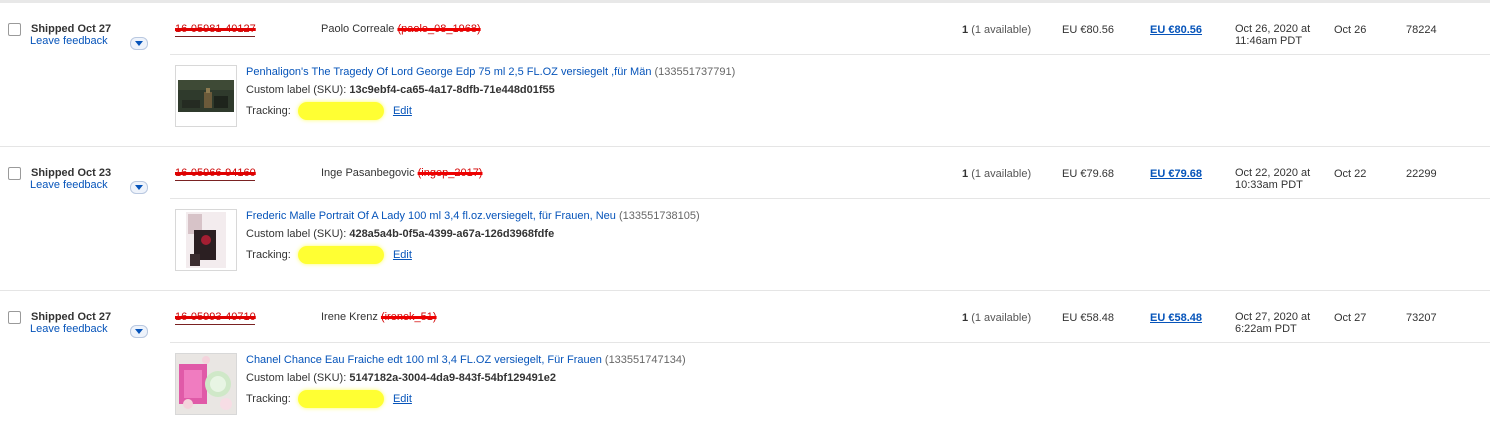 Image resolution: width=1490 pixels, height=435 pixels. I want to click on item-price: EU €79.68, so click(1088, 174).